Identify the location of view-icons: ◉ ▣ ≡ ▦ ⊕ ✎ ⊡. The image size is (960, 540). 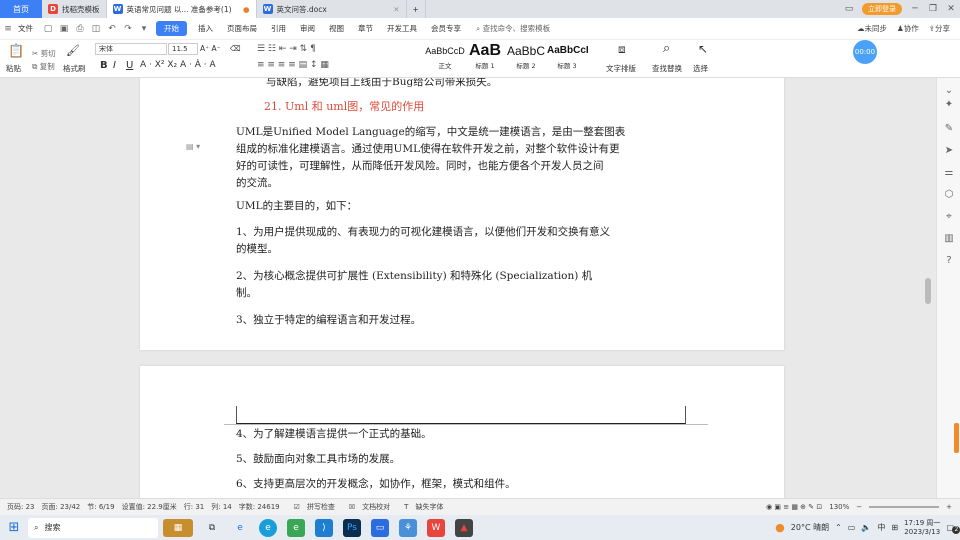
(794, 507).